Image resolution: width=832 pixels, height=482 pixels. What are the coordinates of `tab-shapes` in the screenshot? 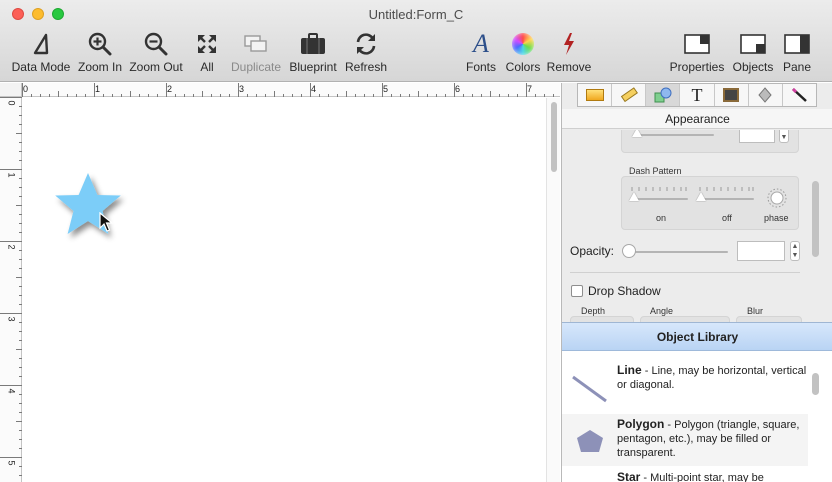 It's located at (663, 95).